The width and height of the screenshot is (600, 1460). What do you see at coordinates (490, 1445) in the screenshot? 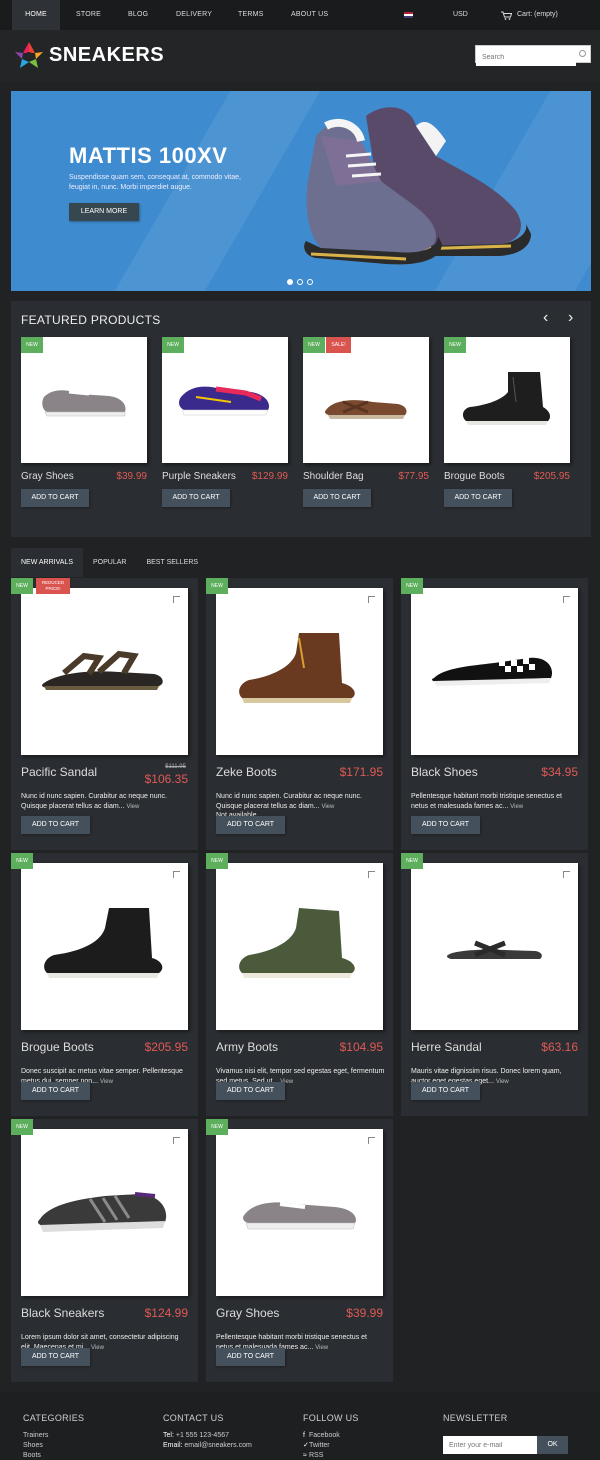
I see `newsletter-email-input` at bounding box center [490, 1445].